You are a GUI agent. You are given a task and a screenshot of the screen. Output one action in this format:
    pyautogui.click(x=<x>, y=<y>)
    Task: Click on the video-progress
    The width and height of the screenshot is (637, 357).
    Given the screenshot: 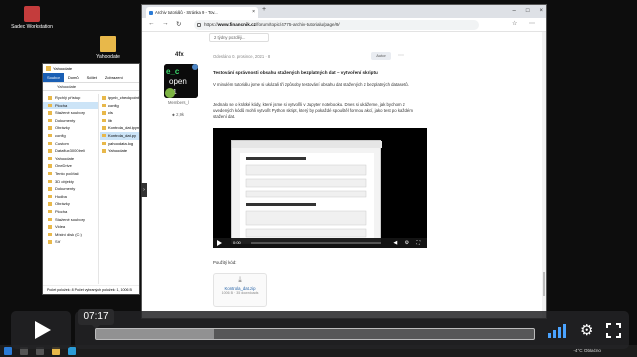 What is the action you would take?
    pyautogui.click(x=316, y=243)
    